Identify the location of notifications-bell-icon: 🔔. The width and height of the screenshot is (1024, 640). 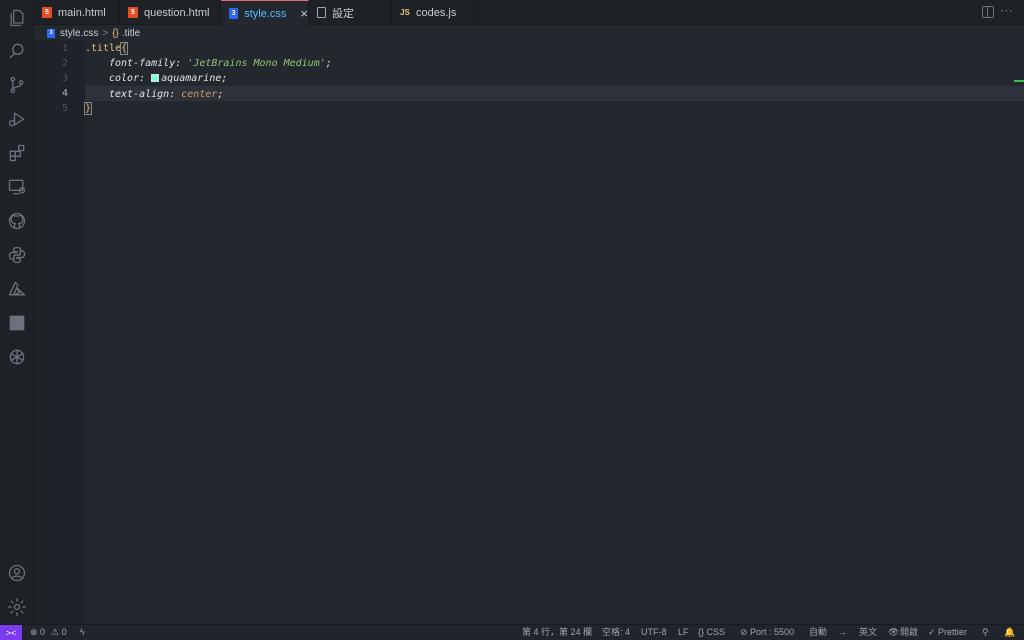
(1009, 632).